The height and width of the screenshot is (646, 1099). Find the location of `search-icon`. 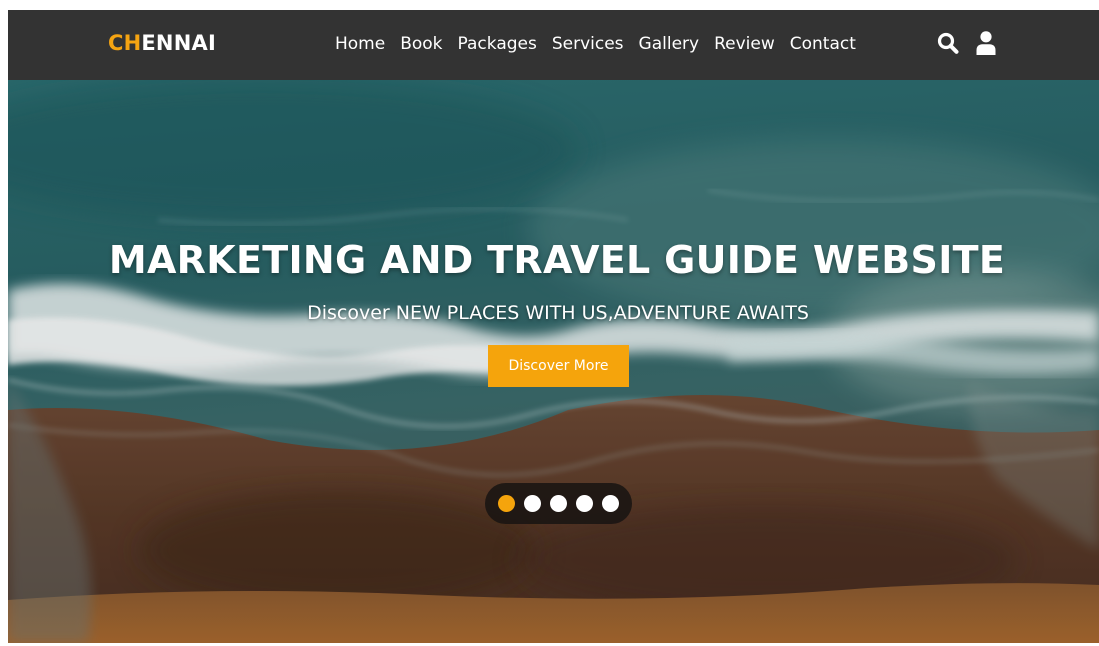

search-icon is located at coordinates (948, 43).